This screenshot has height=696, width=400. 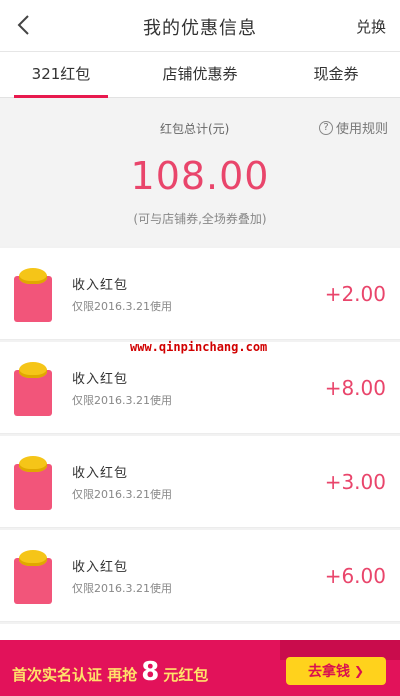 I want to click on get-money-label: 去拿钱, so click(x=328, y=672).